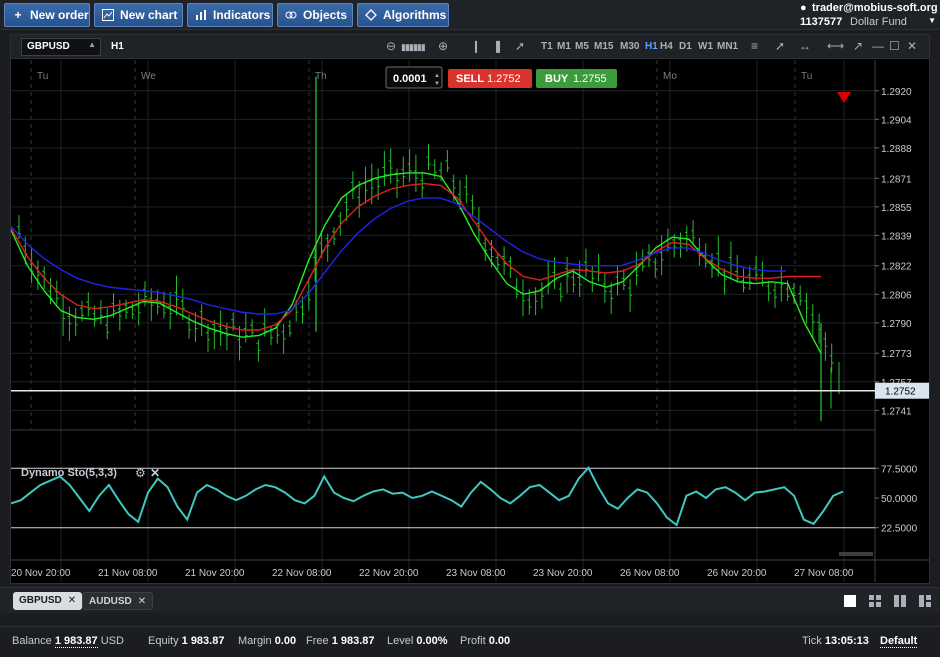  I want to click on objects-button: Objects, so click(315, 15).